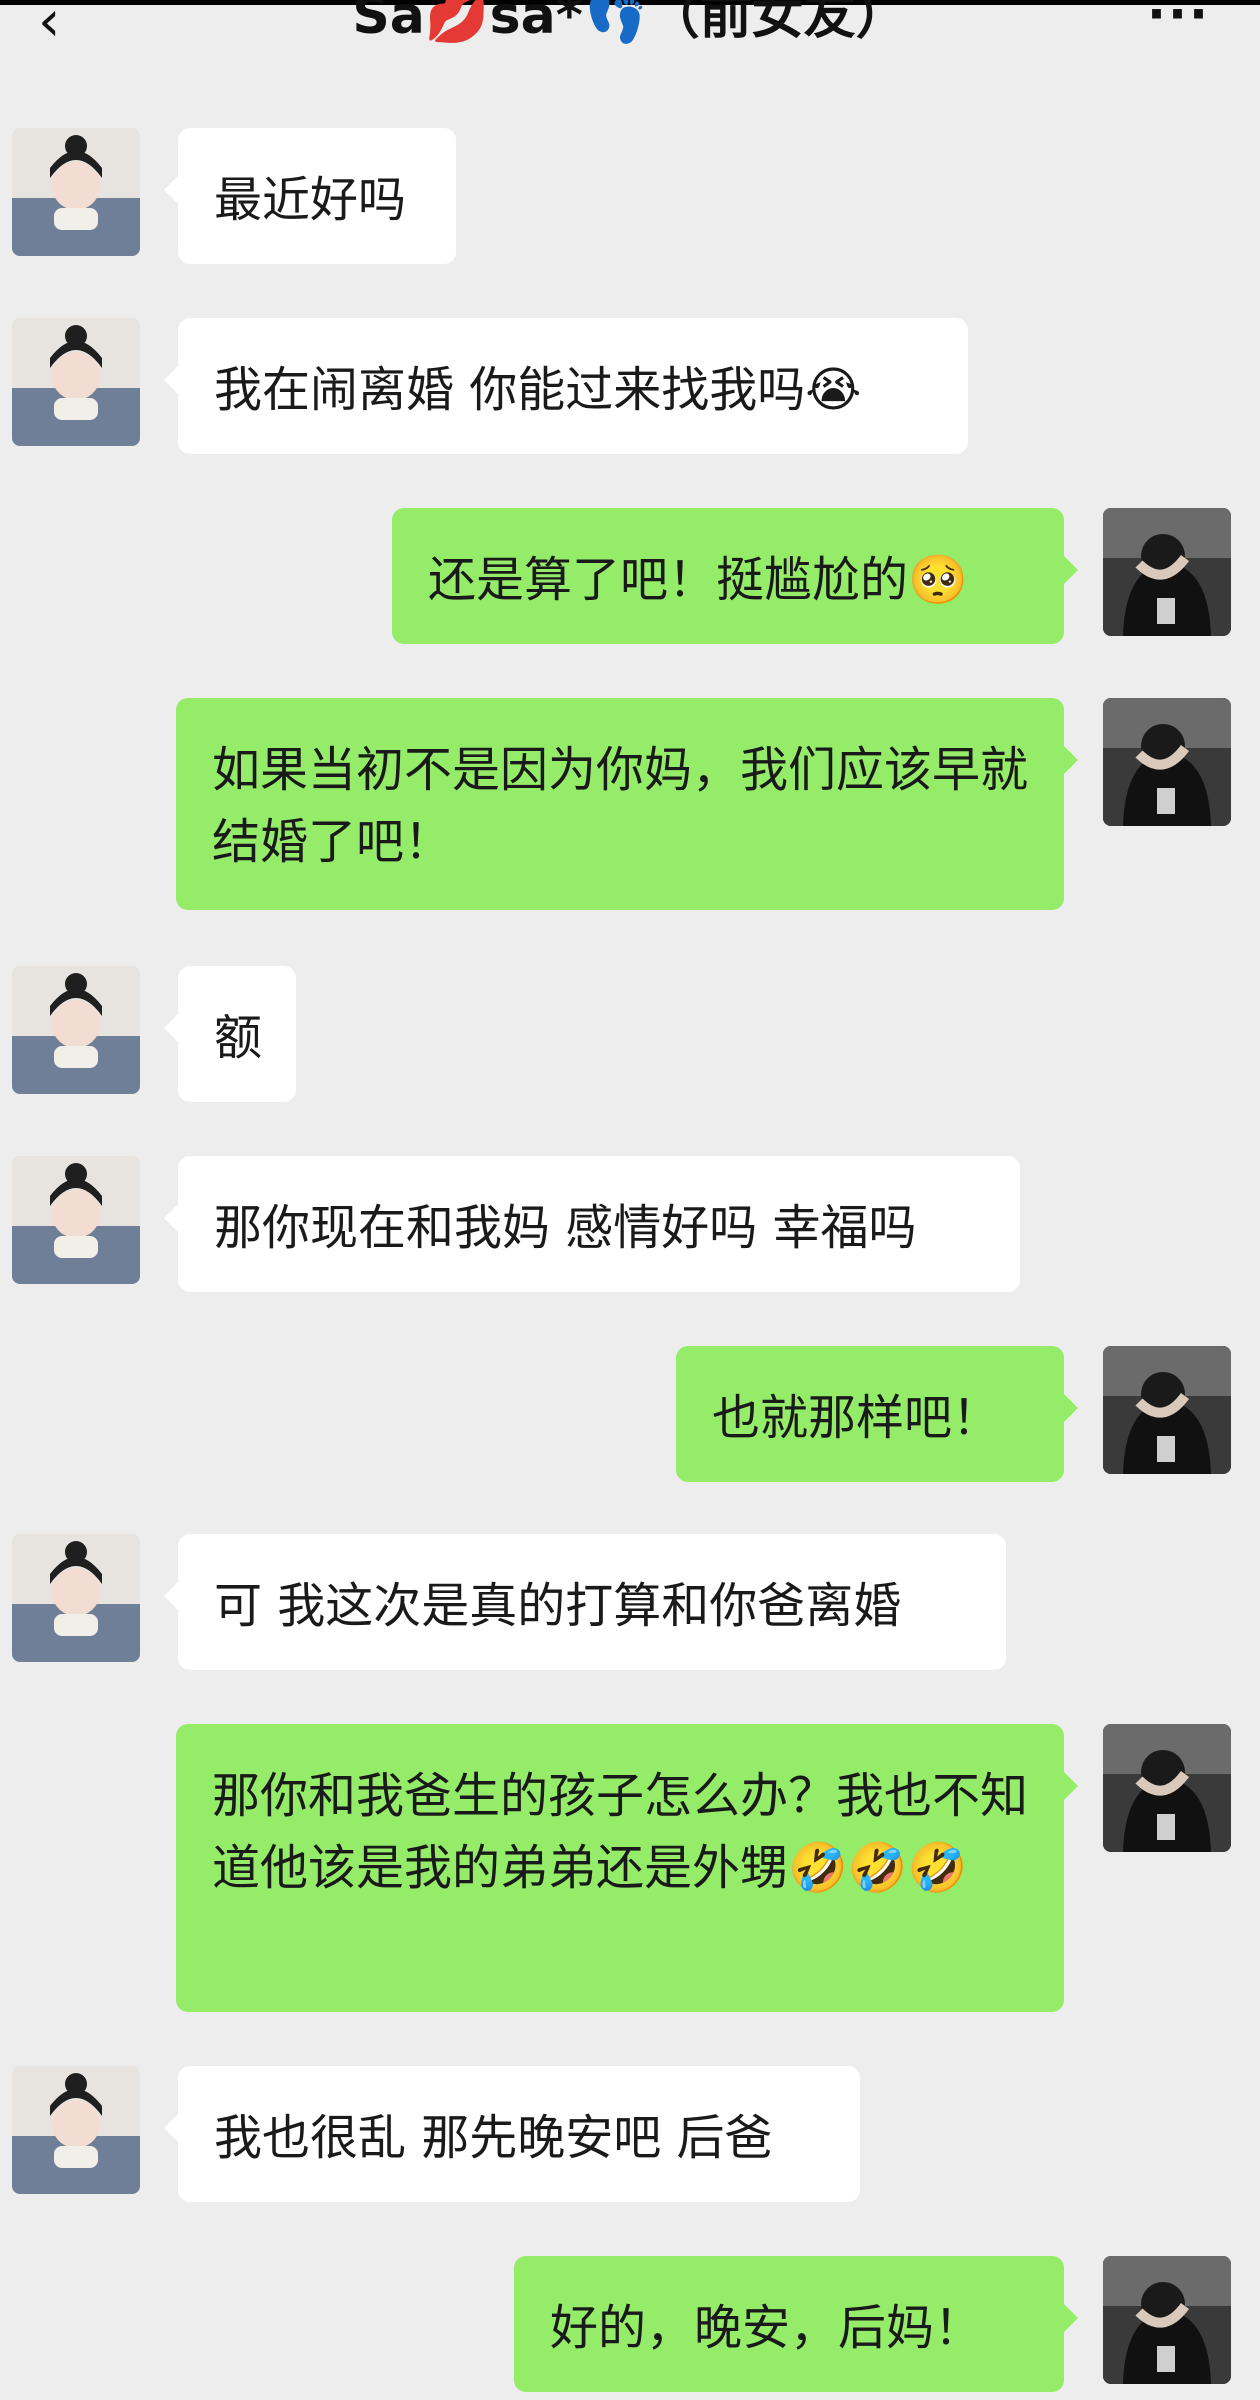 The width and height of the screenshot is (1260, 2400). I want to click on chat-header: ‹ Sa💋sa*👣（前女友） ···, so click(630, 26).